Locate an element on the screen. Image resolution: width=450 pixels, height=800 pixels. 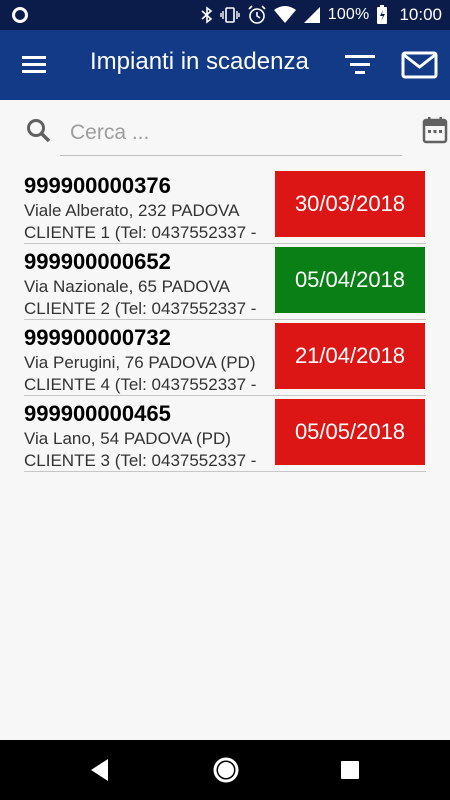
back-triangle-icon is located at coordinates (99, 770).